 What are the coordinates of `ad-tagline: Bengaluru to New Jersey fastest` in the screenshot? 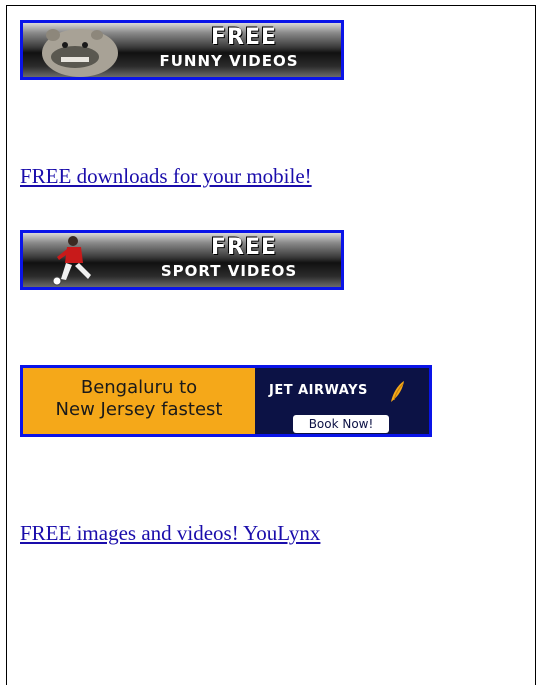 It's located at (139, 401).